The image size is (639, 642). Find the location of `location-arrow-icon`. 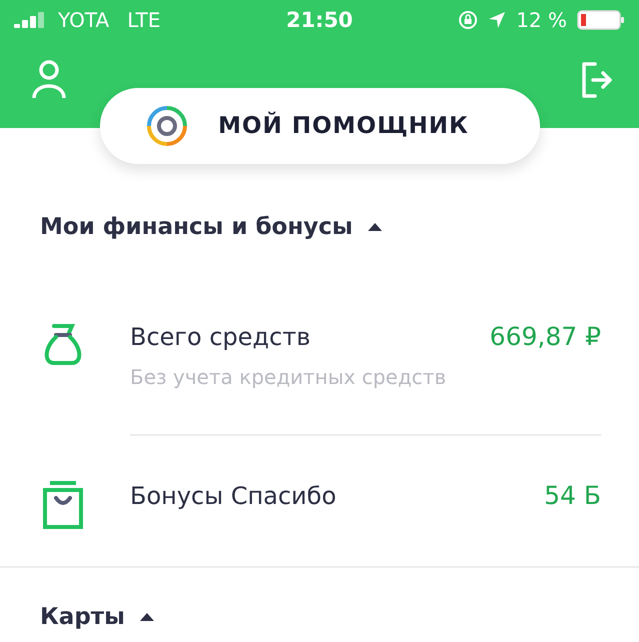

location-arrow-icon is located at coordinates (497, 20).